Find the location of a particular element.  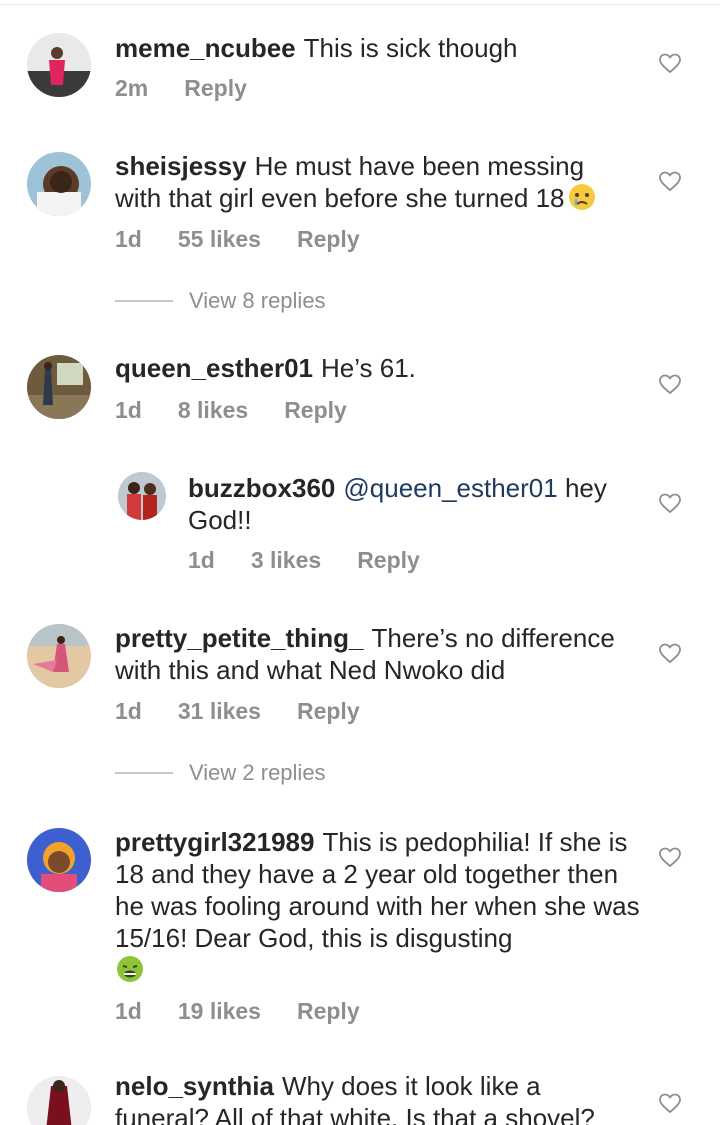

comment-meta: 1d 19 likes Reply is located at coordinates (255, 1011).